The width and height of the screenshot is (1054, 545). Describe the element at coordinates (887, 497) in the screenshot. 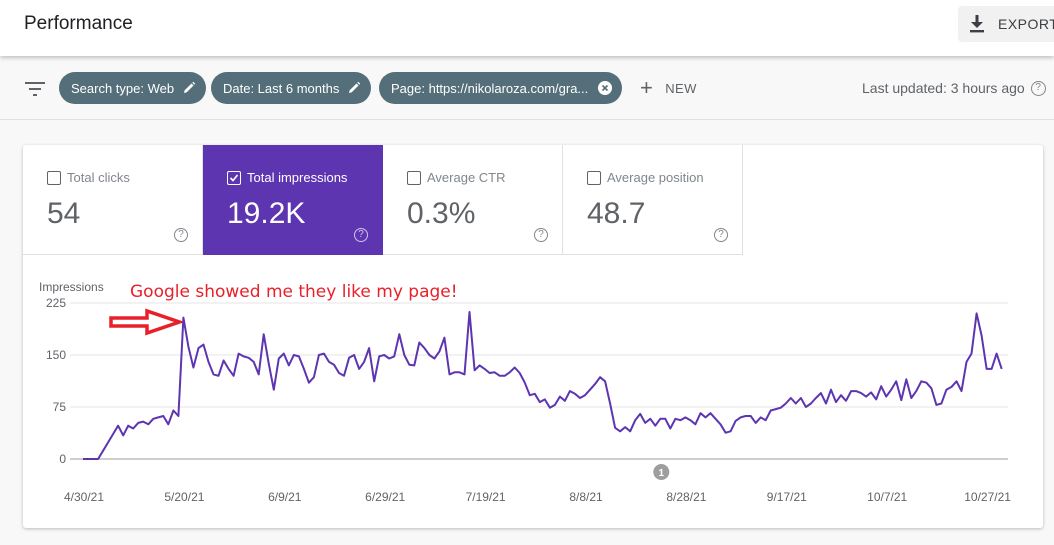

I see `x-tick-label: 10/7/21` at that location.